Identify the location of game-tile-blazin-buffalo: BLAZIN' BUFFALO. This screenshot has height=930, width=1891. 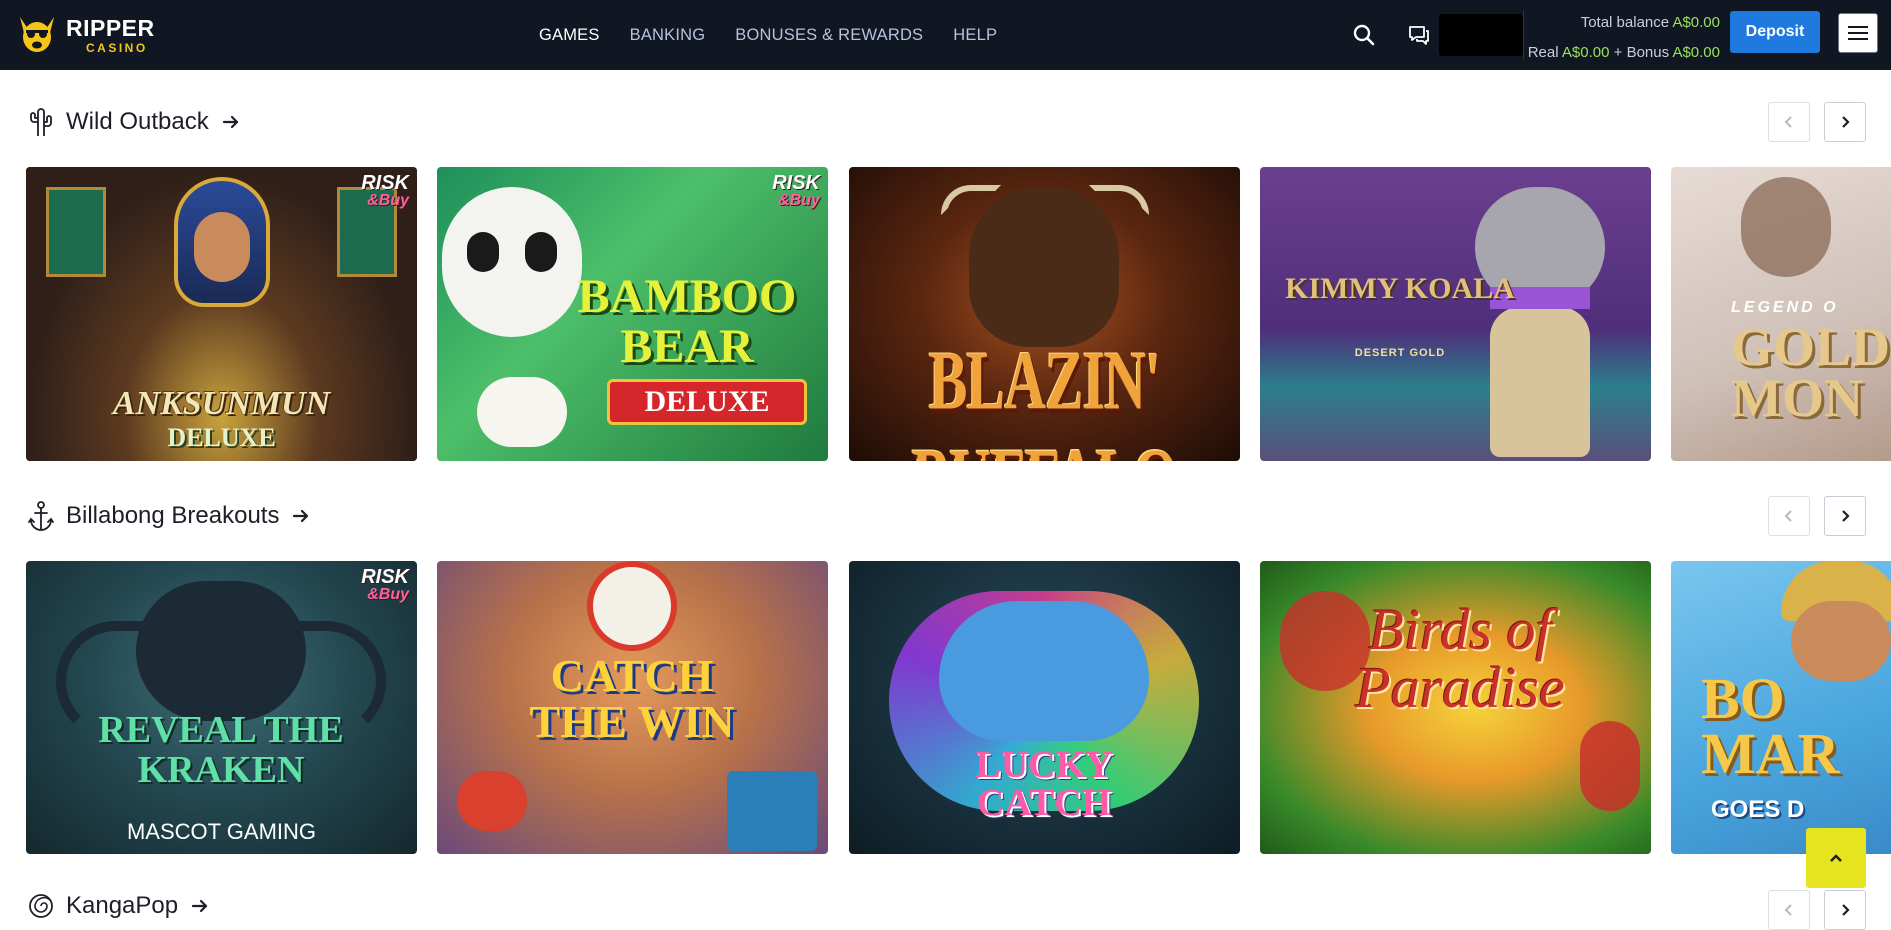
(1044, 314).